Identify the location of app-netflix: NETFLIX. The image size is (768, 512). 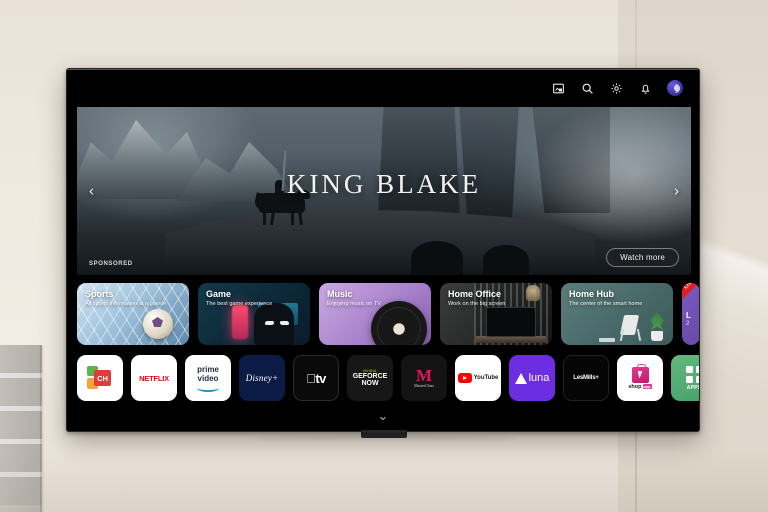
(154, 378).